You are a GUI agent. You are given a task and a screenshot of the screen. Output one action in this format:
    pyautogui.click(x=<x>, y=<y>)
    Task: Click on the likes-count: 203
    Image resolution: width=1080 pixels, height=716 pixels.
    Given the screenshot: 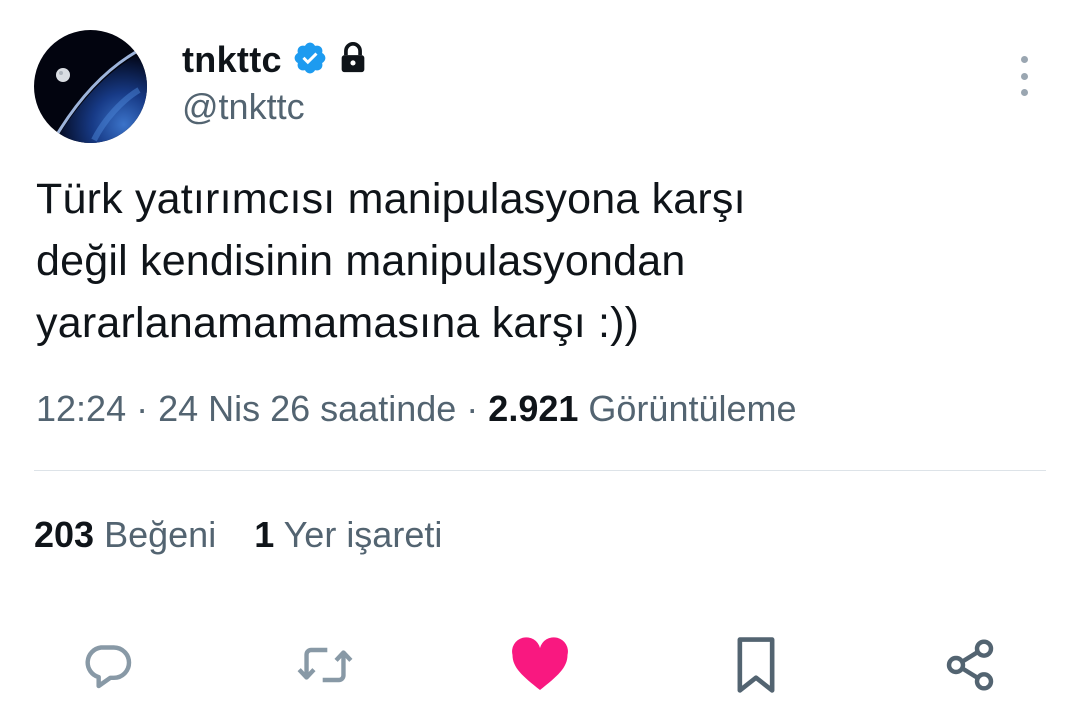 What is the action you would take?
    pyautogui.click(x=64, y=534)
    